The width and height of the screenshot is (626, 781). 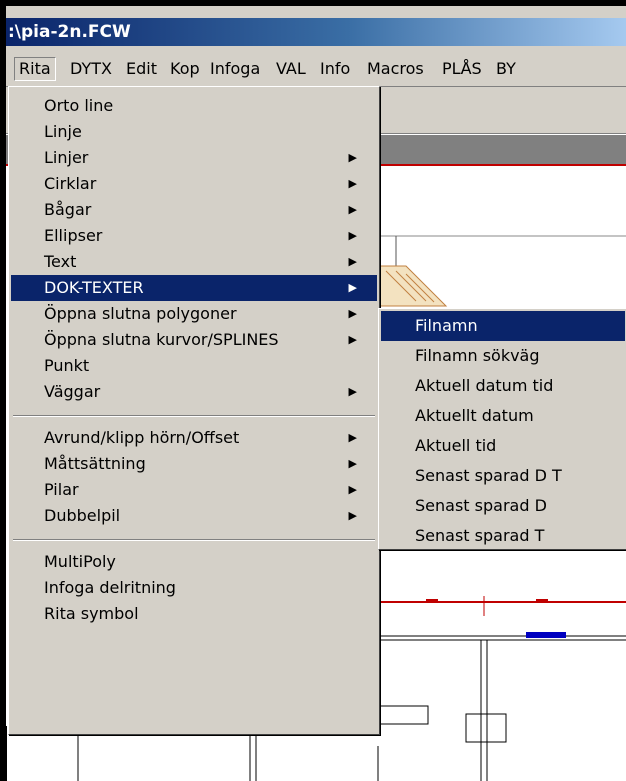 What do you see at coordinates (316, 32) in the screenshot?
I see `title-bar: :\pia-2n.FCW` at bounding box center [316, 32].